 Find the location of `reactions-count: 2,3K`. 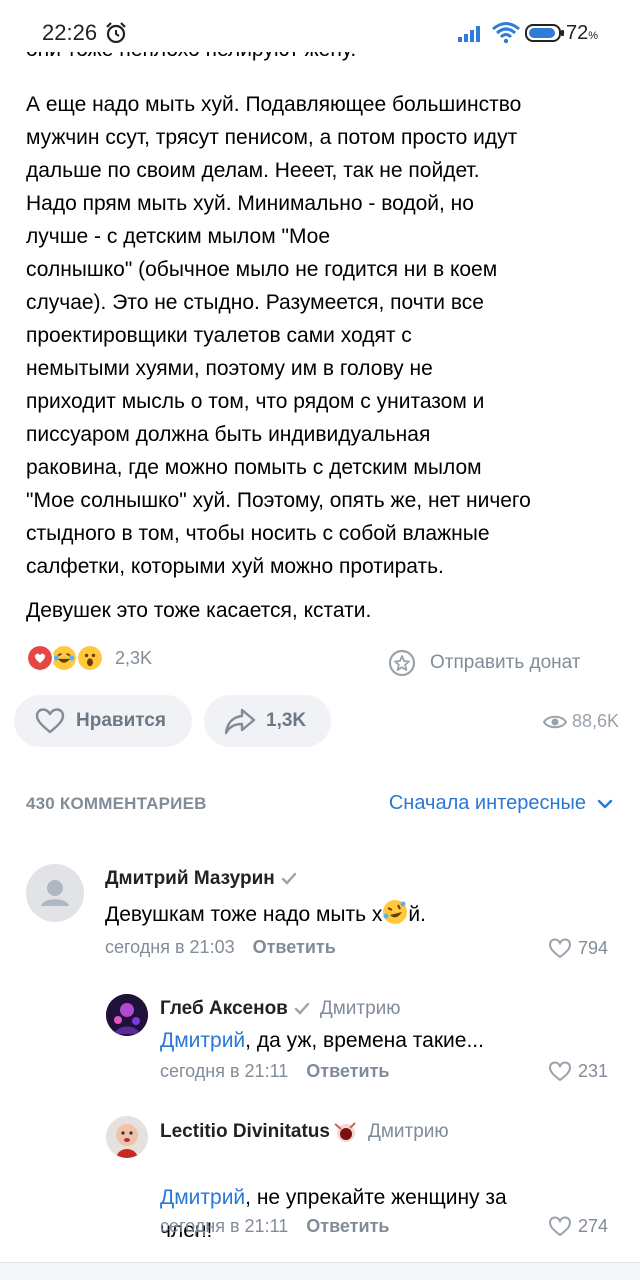

reactions-count: 2,3K is located at coordinates (133, 658).